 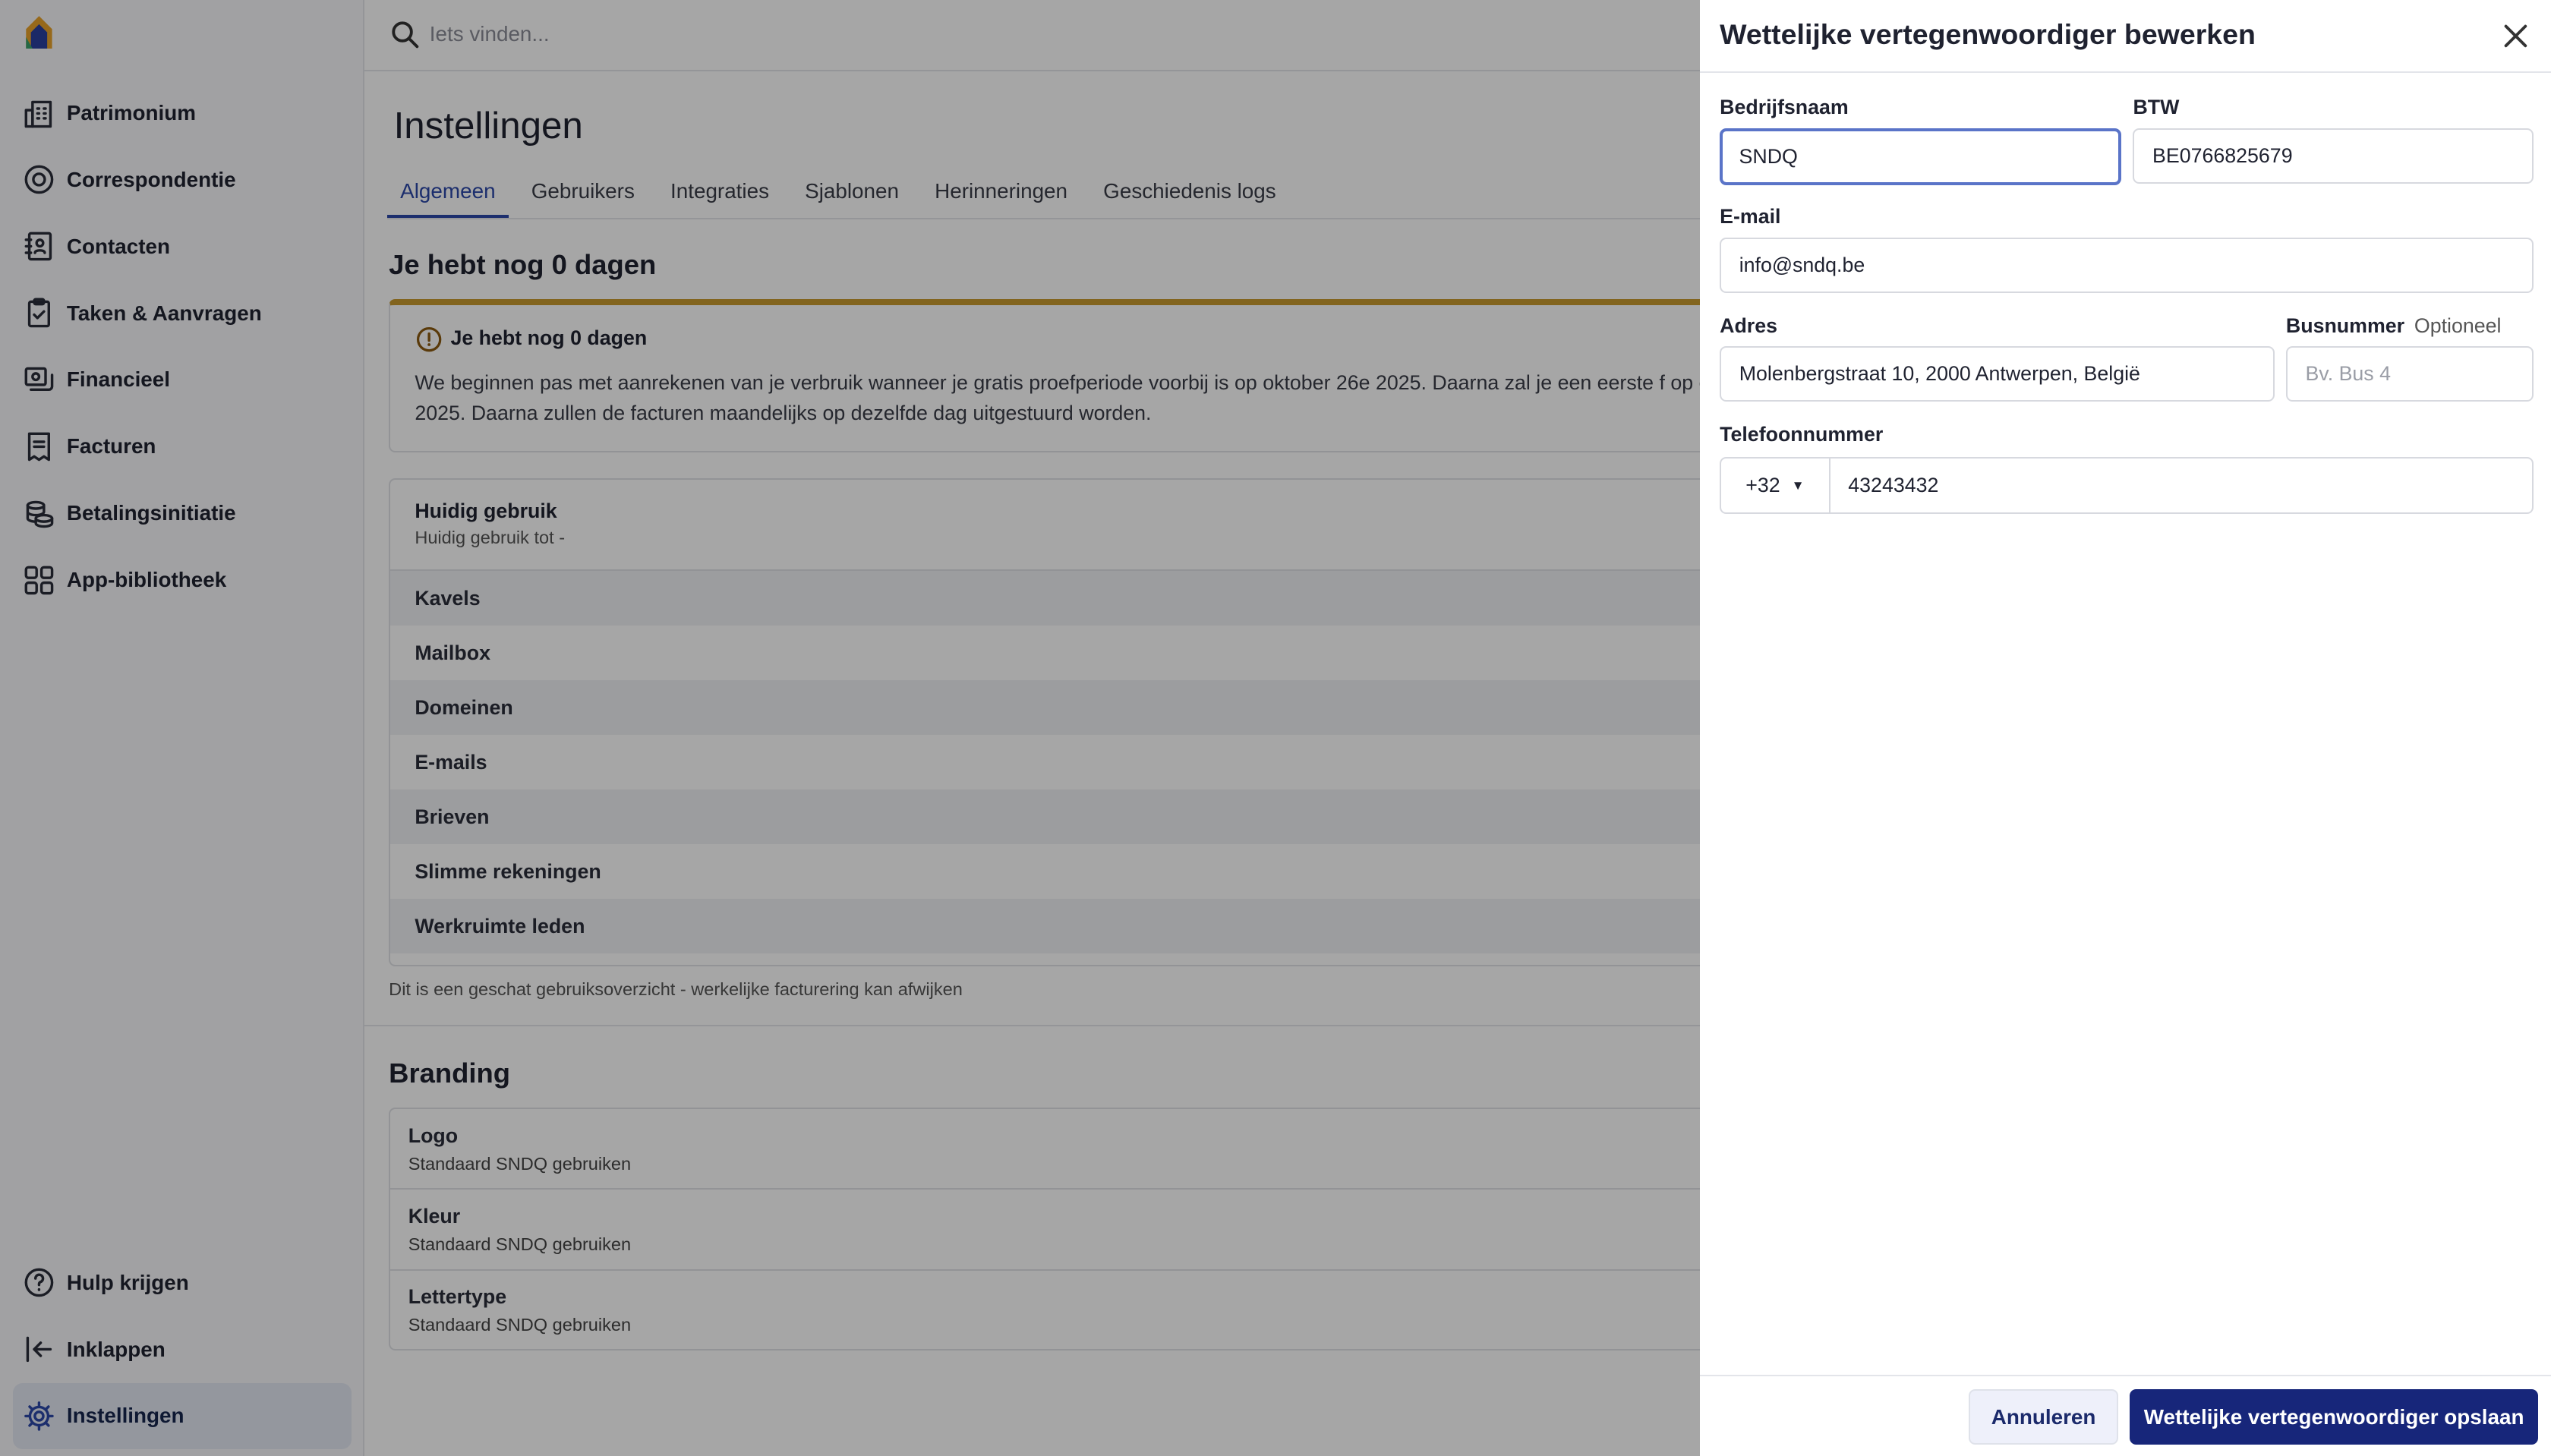 What do you see at coordinates (2125, 72) in the screenshot?
I see `drawer-header-divider` at bounding box center [2125, 72].